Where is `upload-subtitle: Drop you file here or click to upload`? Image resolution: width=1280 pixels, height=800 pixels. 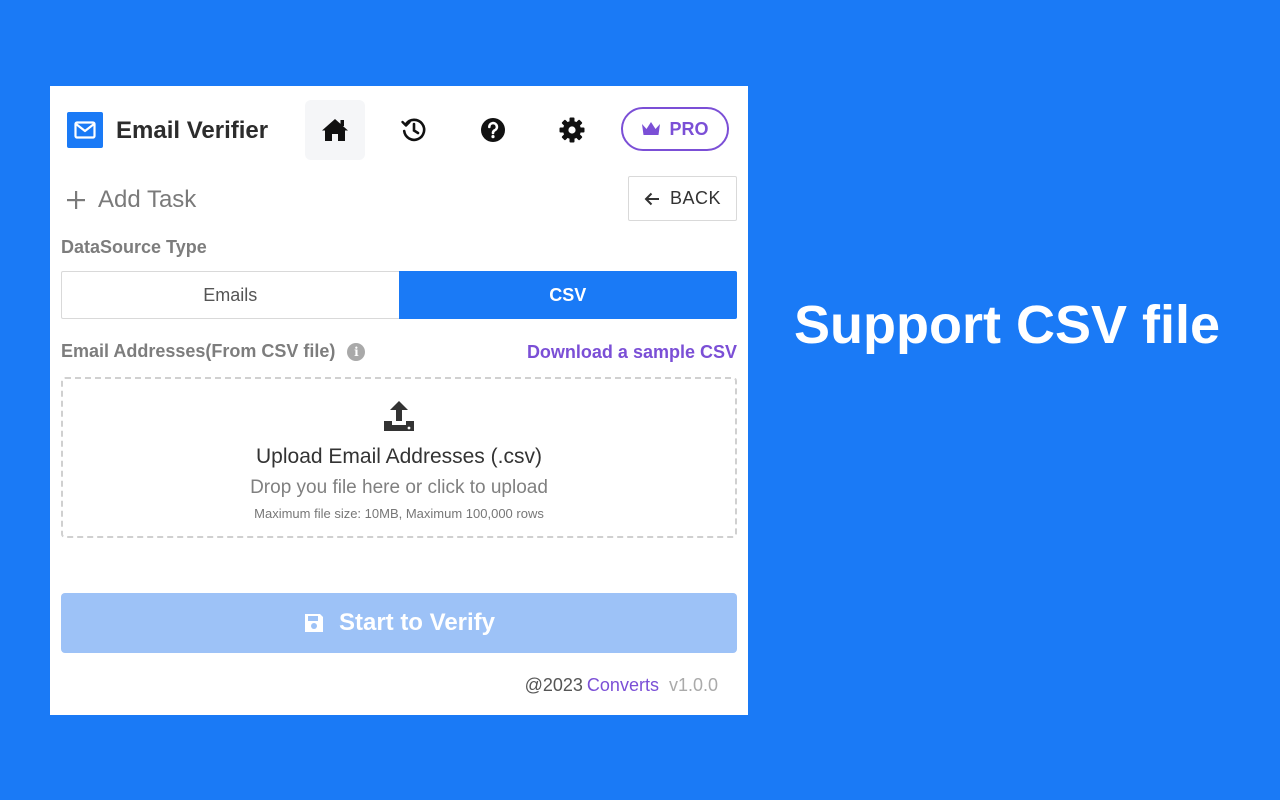
upload-subtitle: Drop you file here or click to upload is located at coordinates (399, 487).